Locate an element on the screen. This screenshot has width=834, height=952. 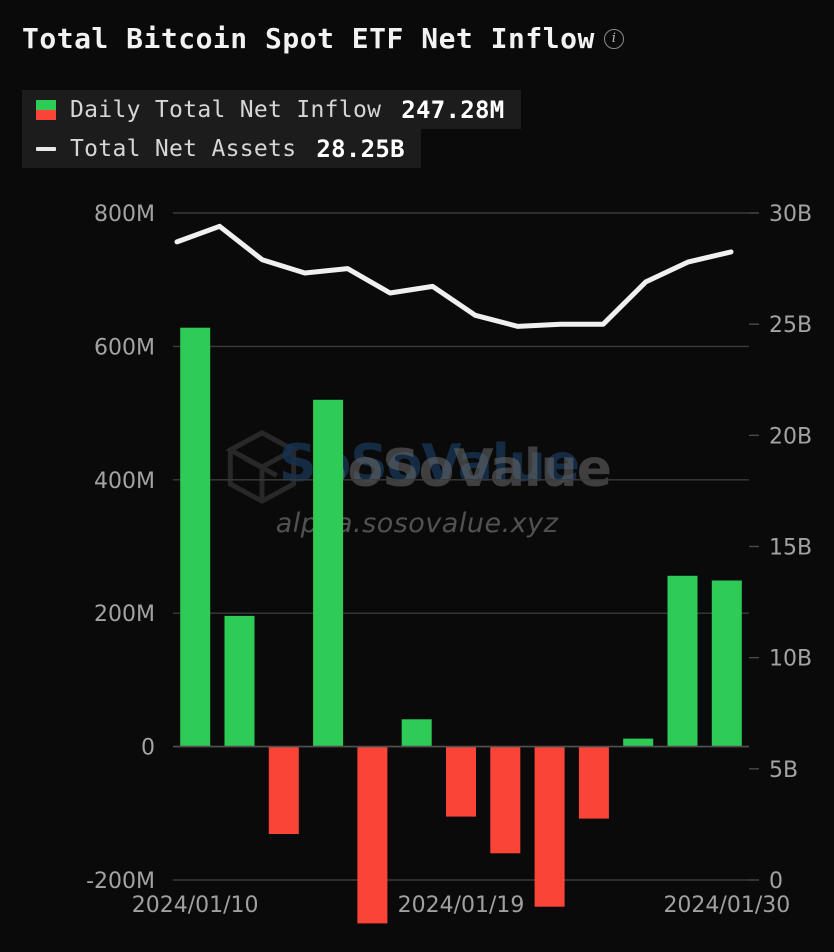
y-axis-tick-left: 600M is located at coordinates (124, 347).